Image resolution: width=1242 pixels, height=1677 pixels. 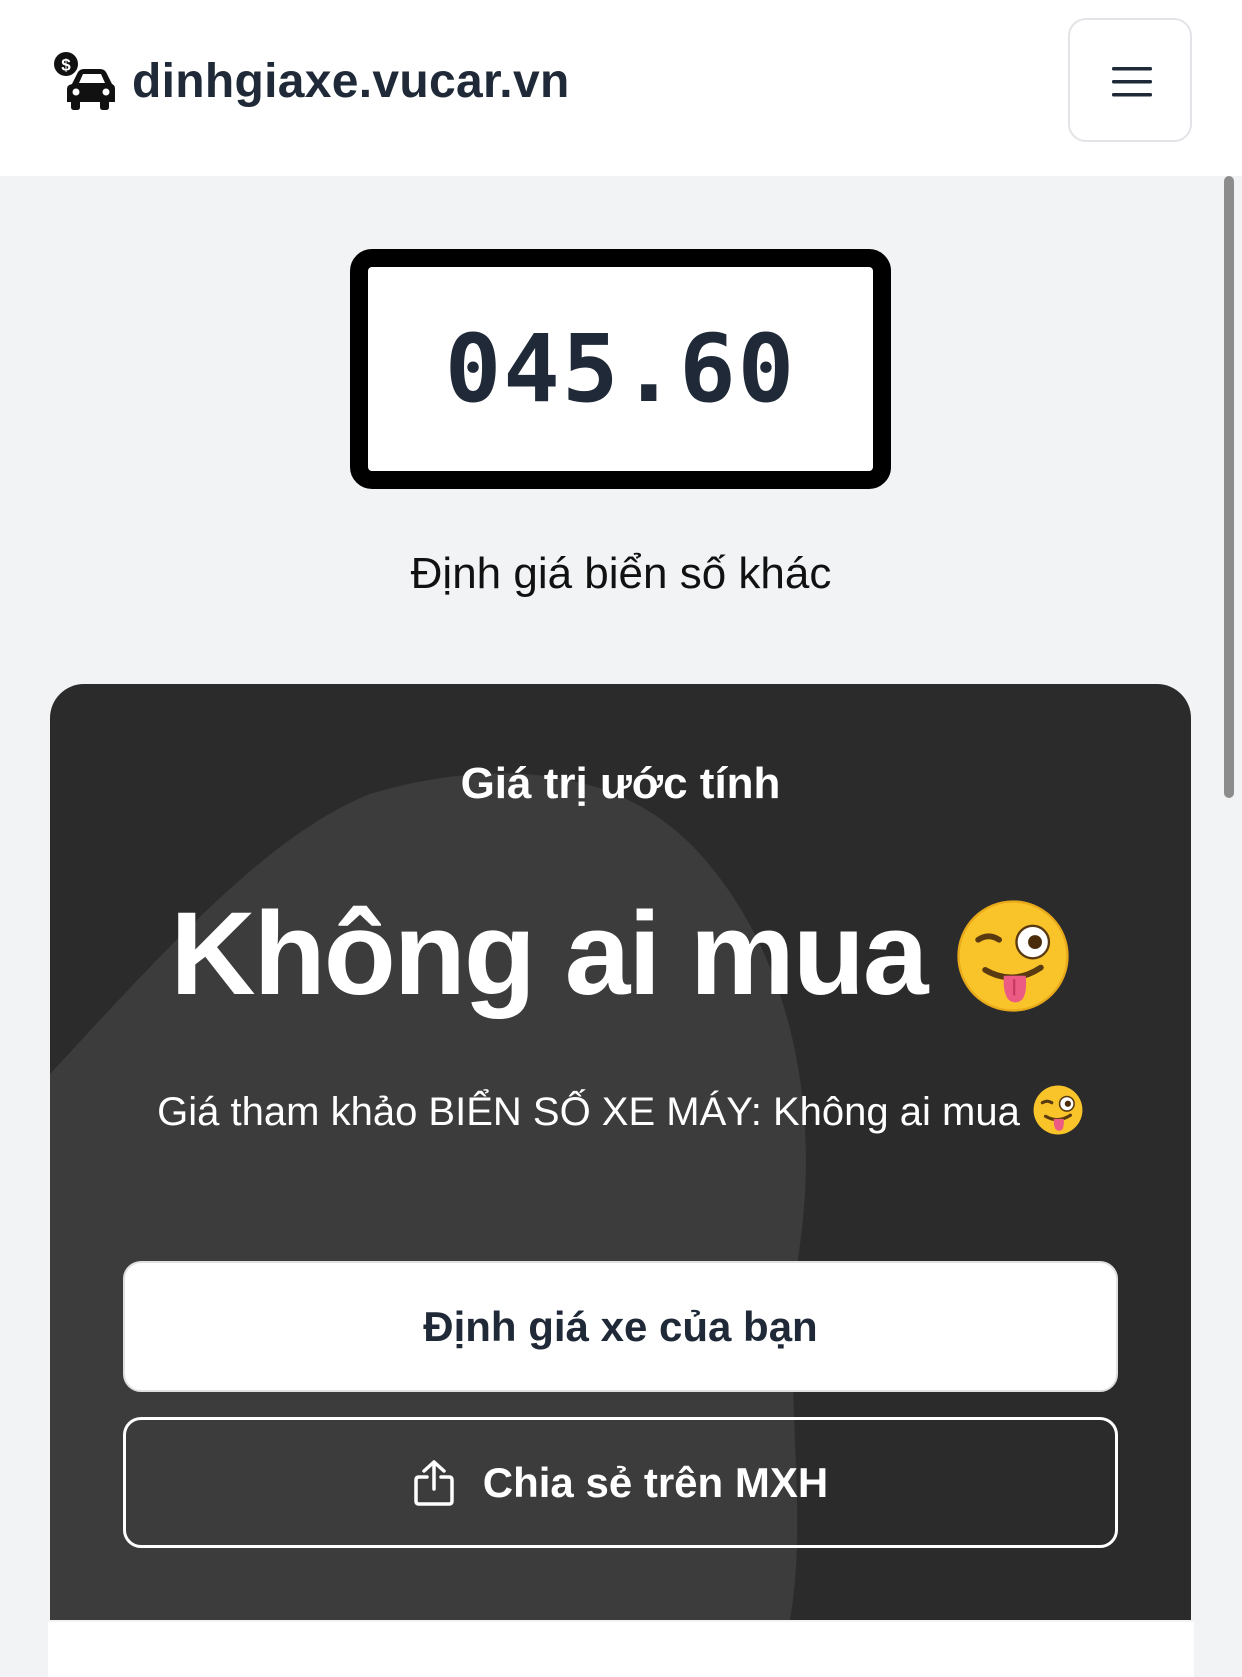 What do you see at coordinates (351, 82) in the screenshot?
I see `site-name: dinhgiaxe.vucar.vn` at bounding box center [351, 82].